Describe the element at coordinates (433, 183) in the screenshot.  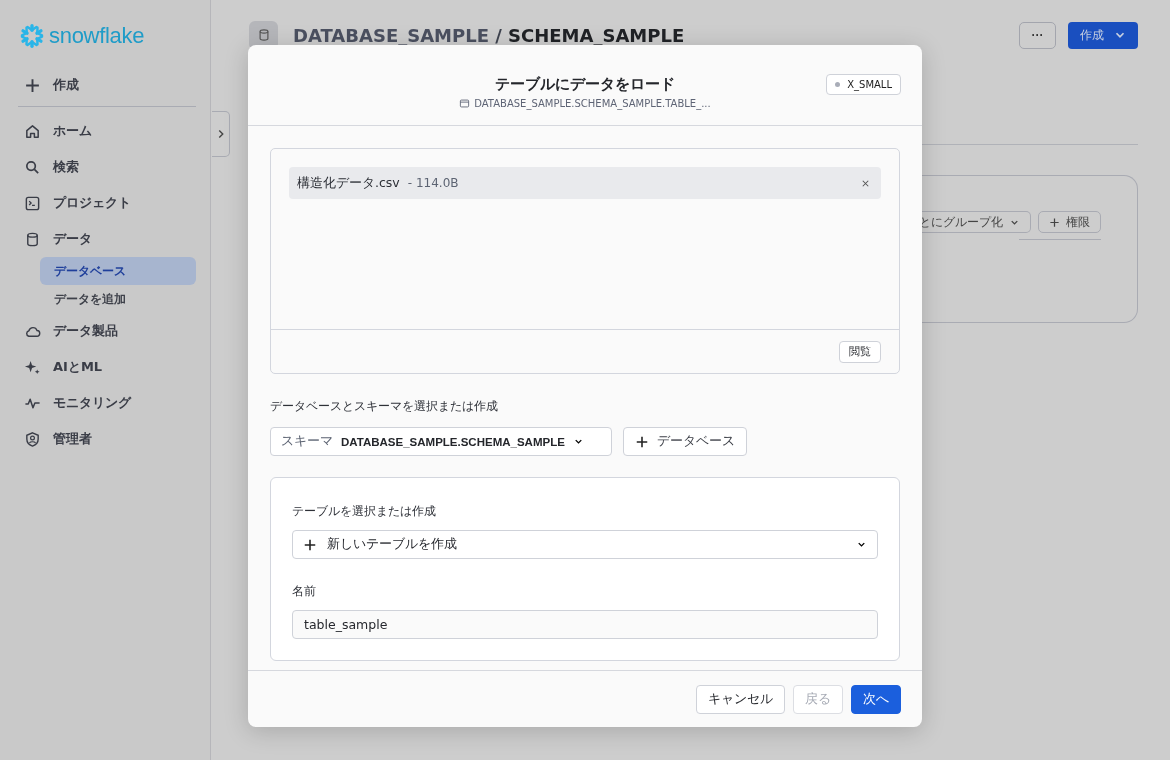
I see `file-size: - 114.0B` at that location.